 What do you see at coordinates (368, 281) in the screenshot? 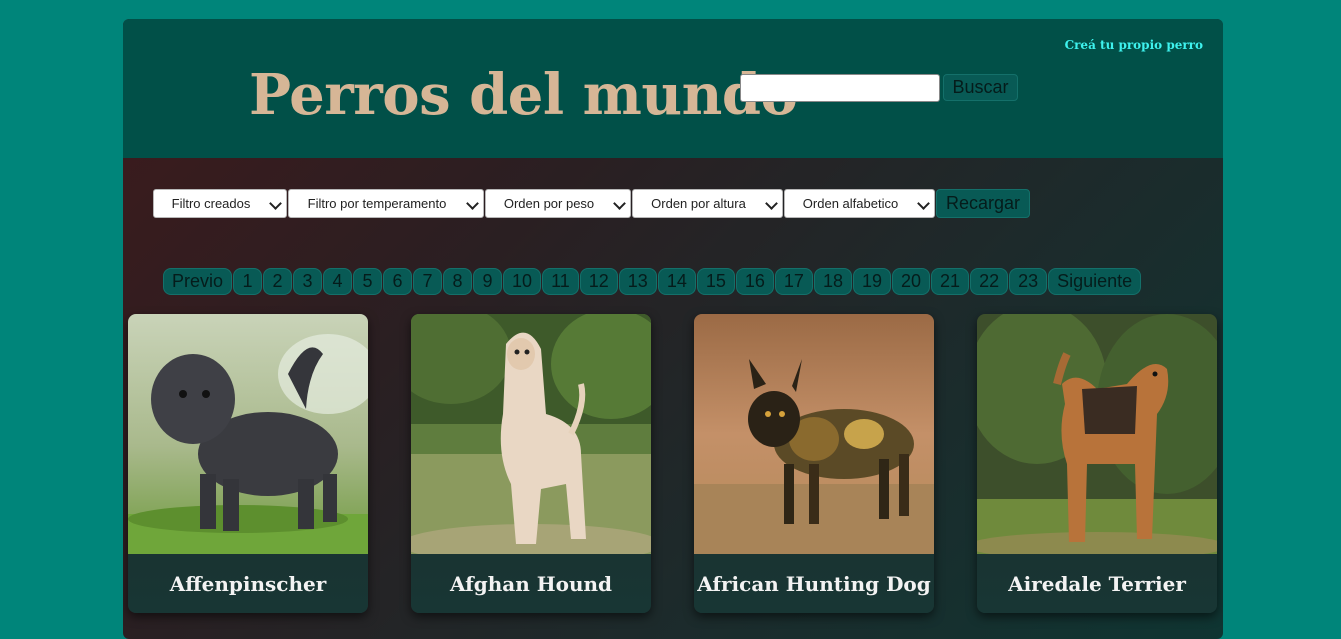
I see `page-button: 5` at bounding box center [368, 281].